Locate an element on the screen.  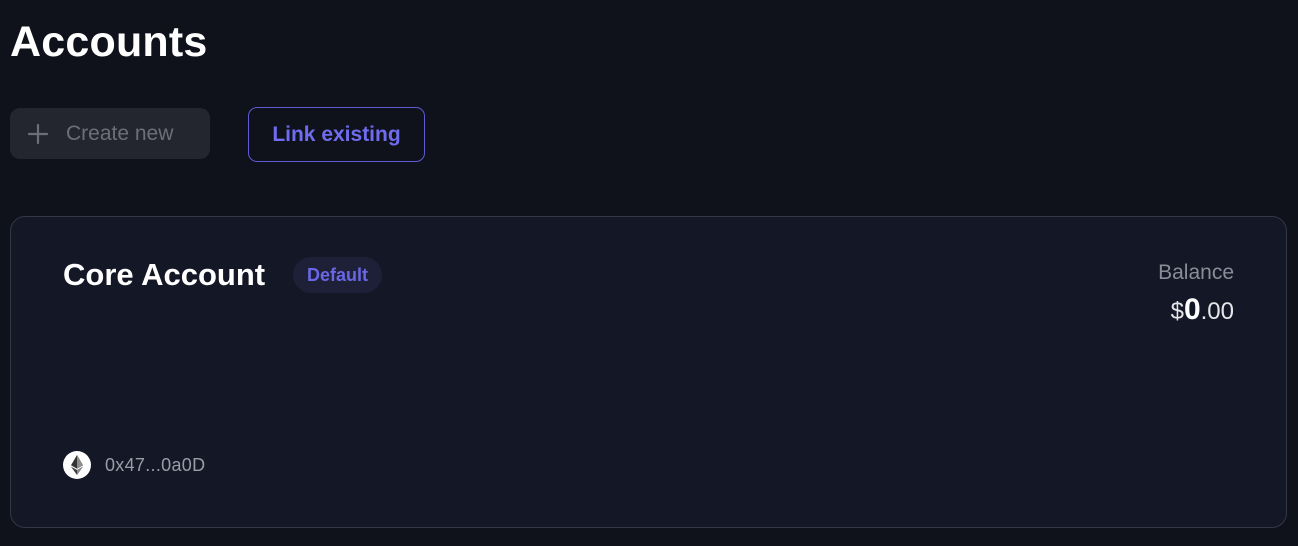
link-existing-label: Link existing is located at coordinates (336, 134).